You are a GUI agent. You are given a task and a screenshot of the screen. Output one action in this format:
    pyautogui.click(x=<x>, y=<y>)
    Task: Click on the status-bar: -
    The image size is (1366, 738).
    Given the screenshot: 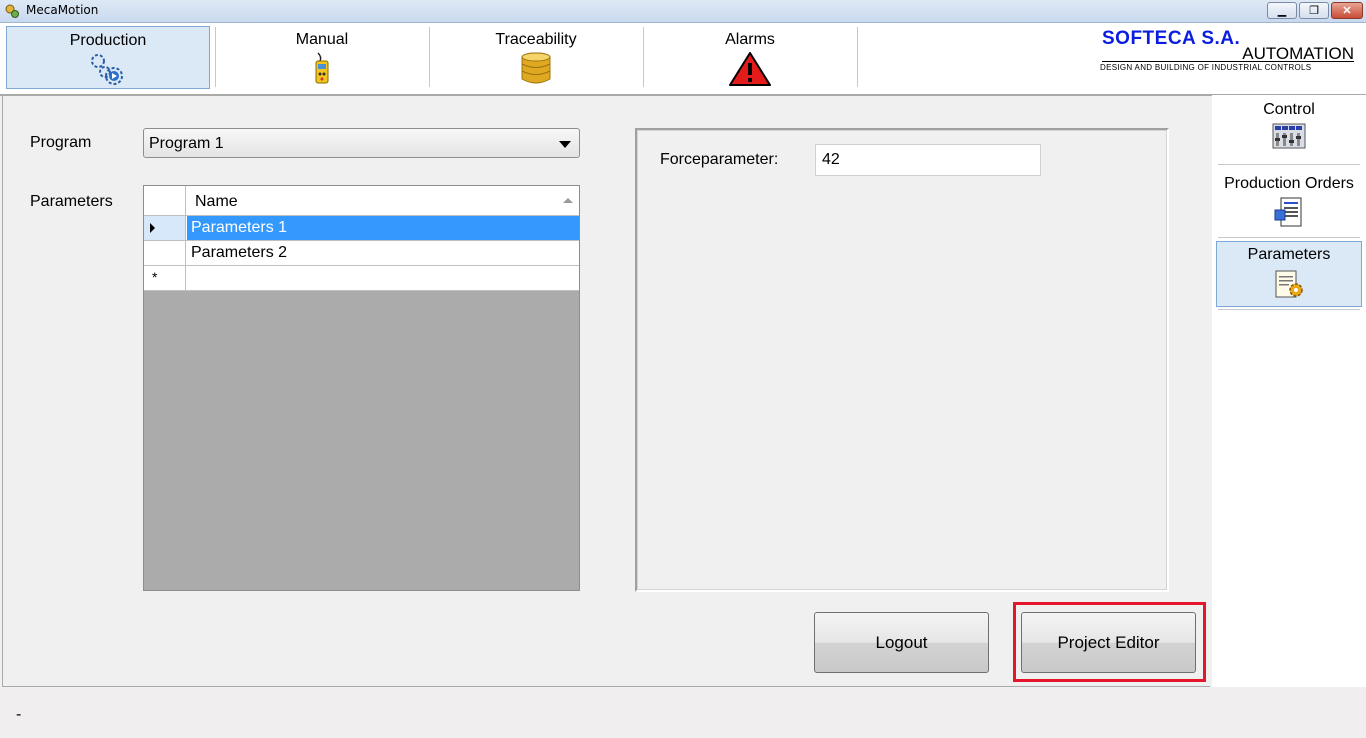 What is the action you would take?
    pyautogui.click(x=683, y=713)
    